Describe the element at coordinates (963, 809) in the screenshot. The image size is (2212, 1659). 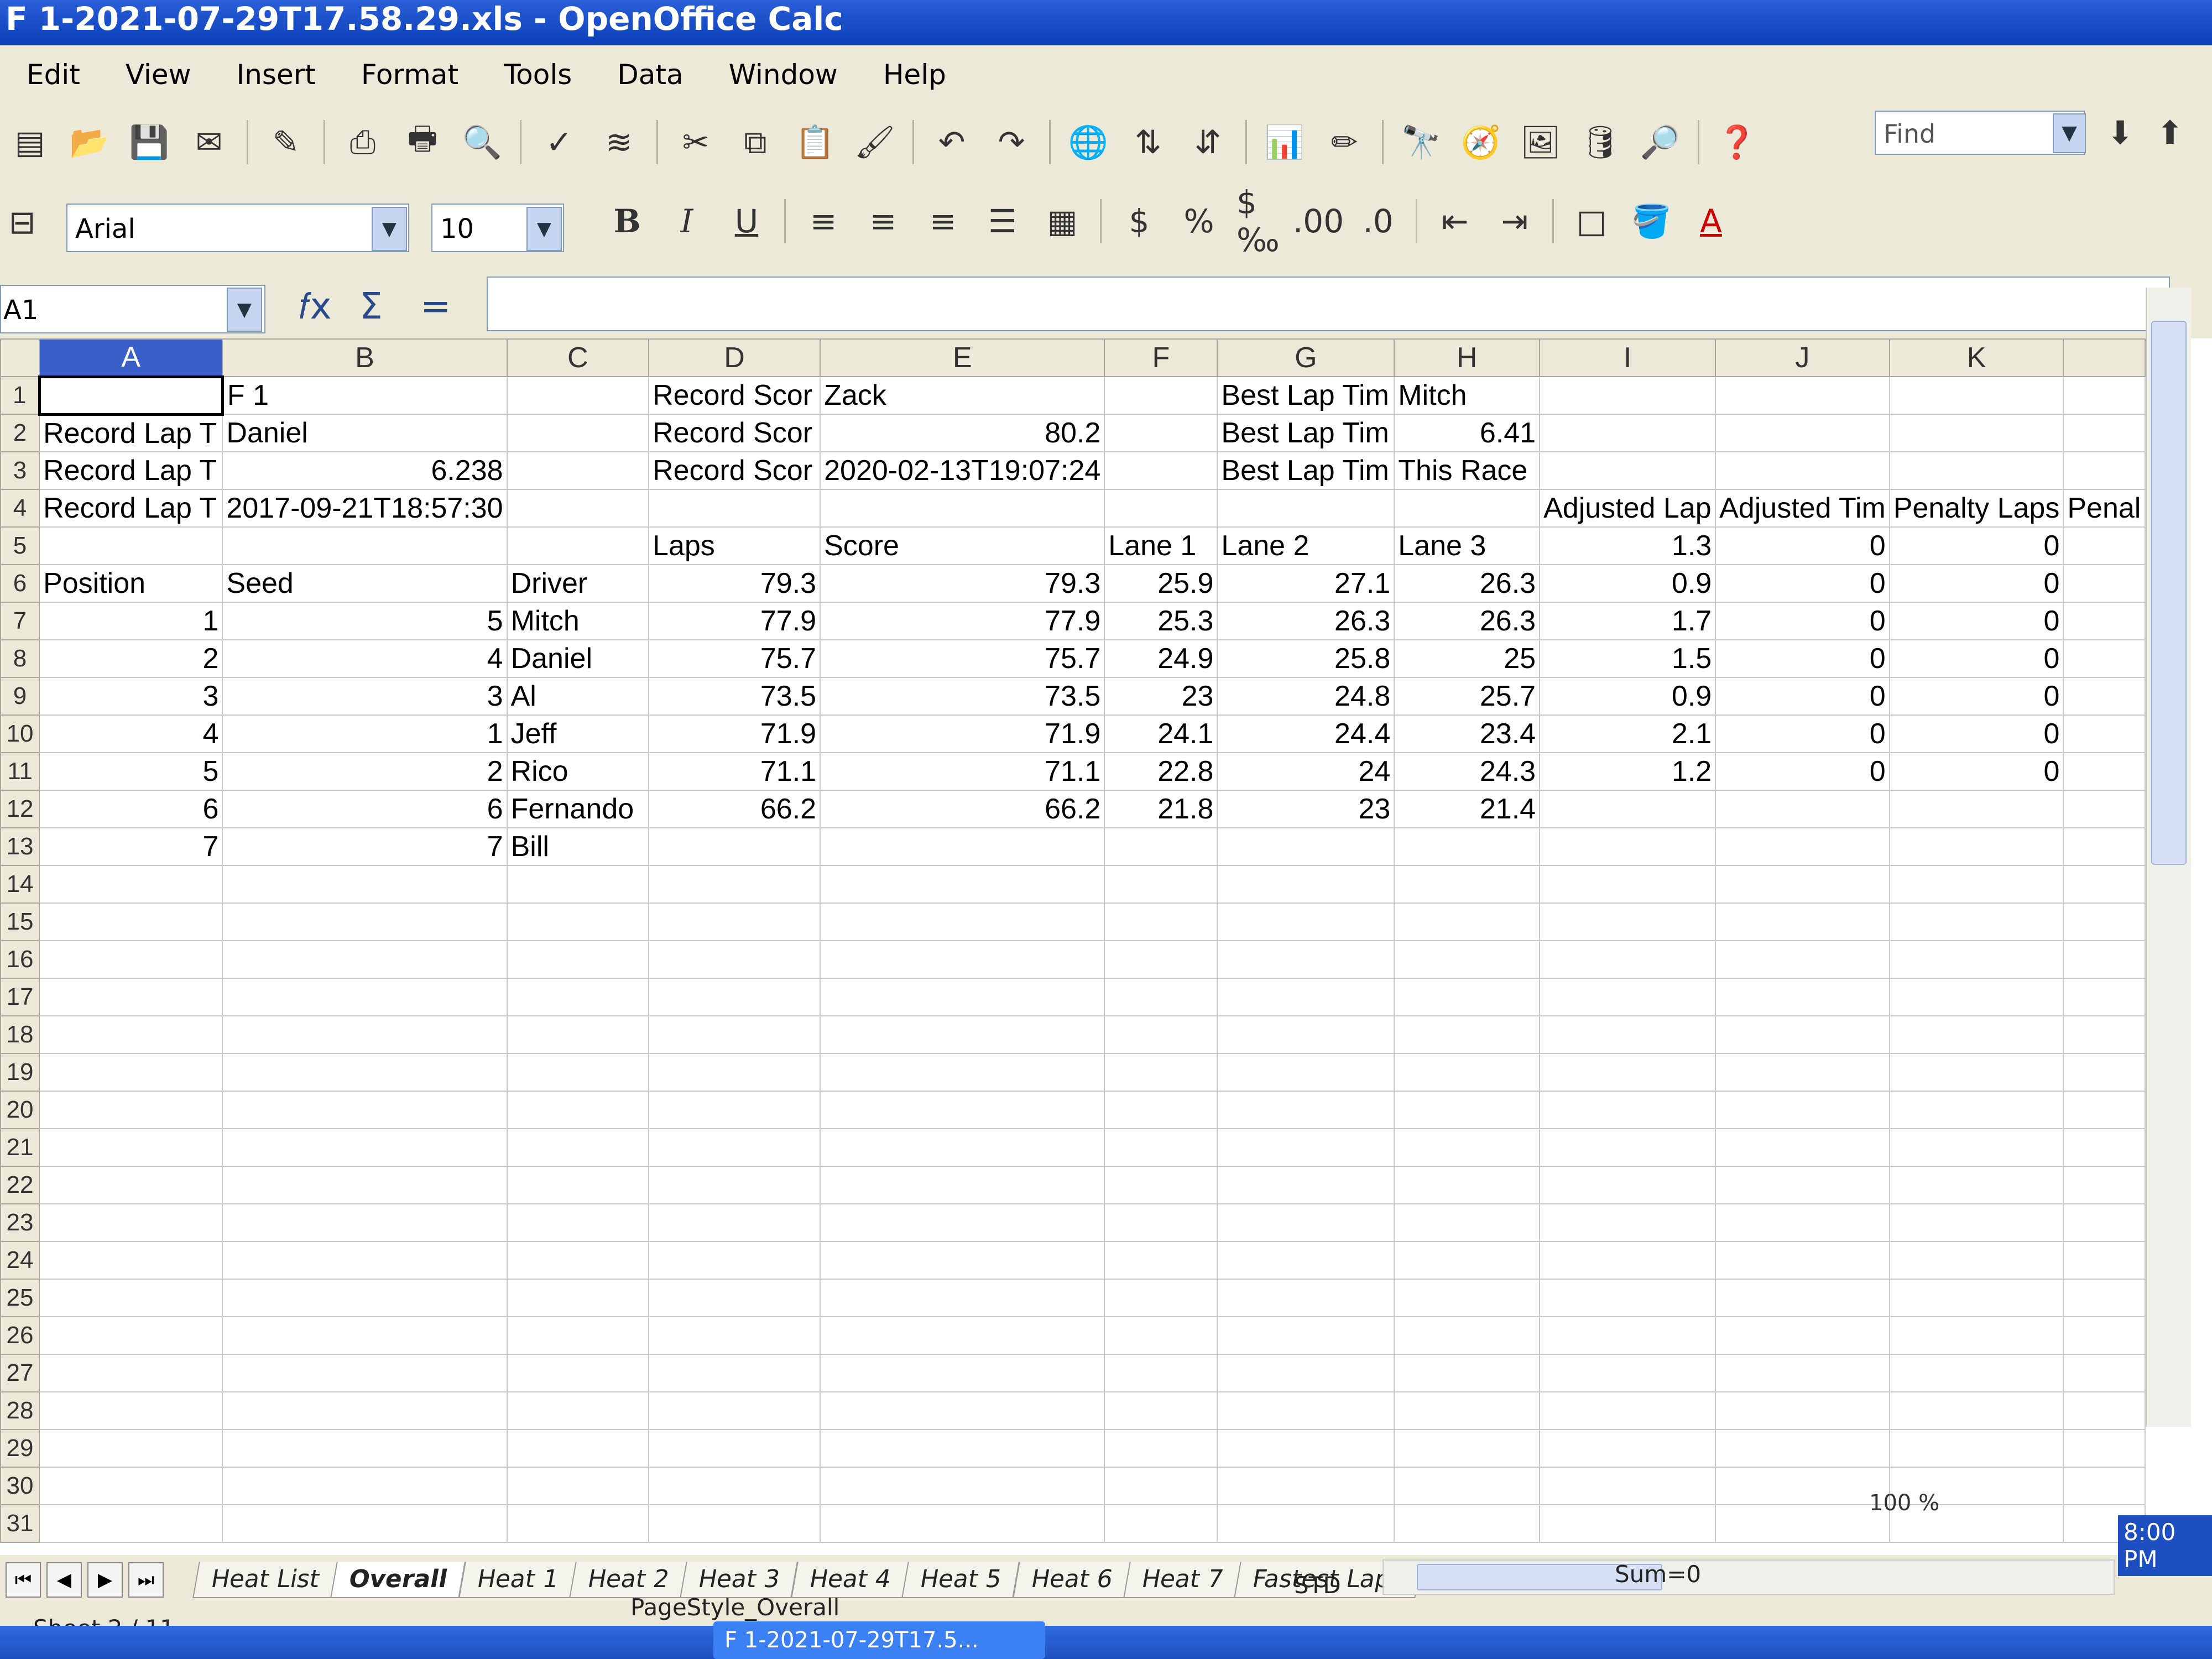
I see `cell-e12: 66.2` at that location.